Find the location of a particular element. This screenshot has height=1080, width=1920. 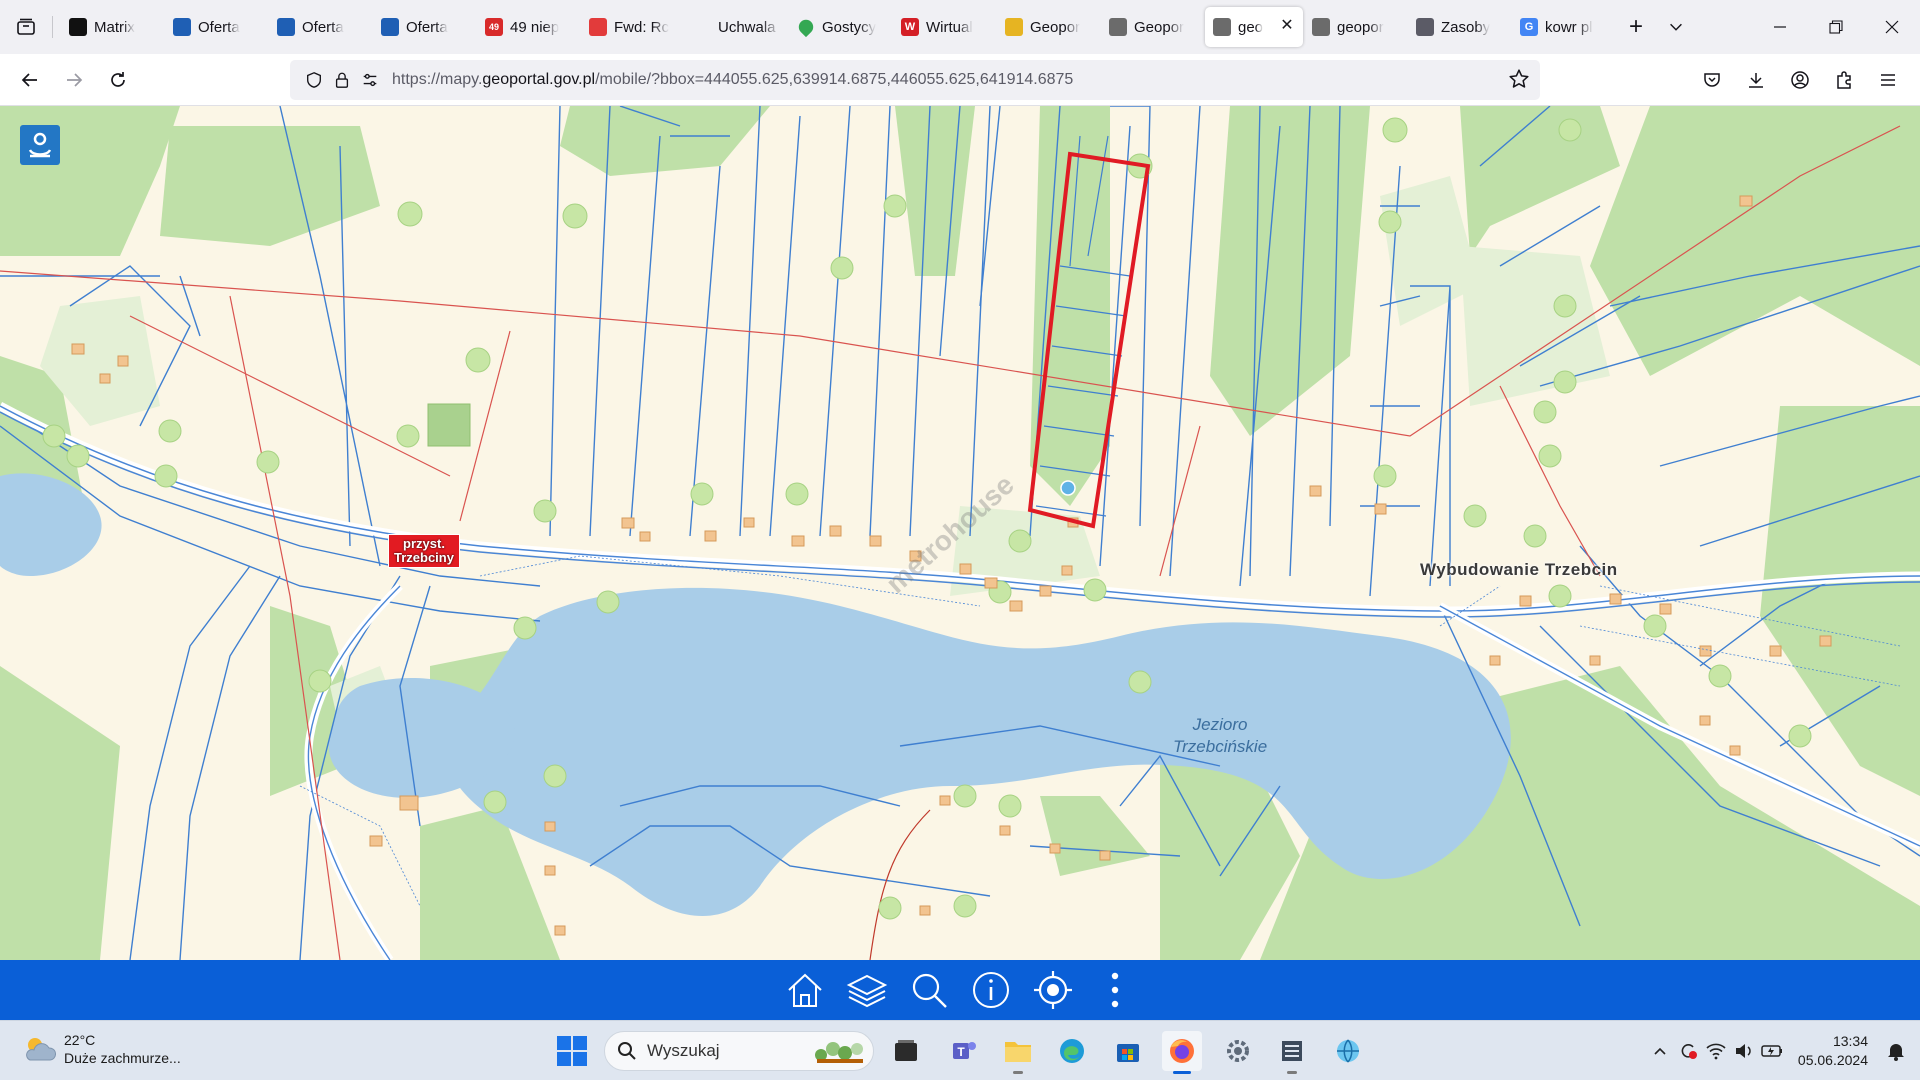

download-icon is located at coordinates (1756, 80).